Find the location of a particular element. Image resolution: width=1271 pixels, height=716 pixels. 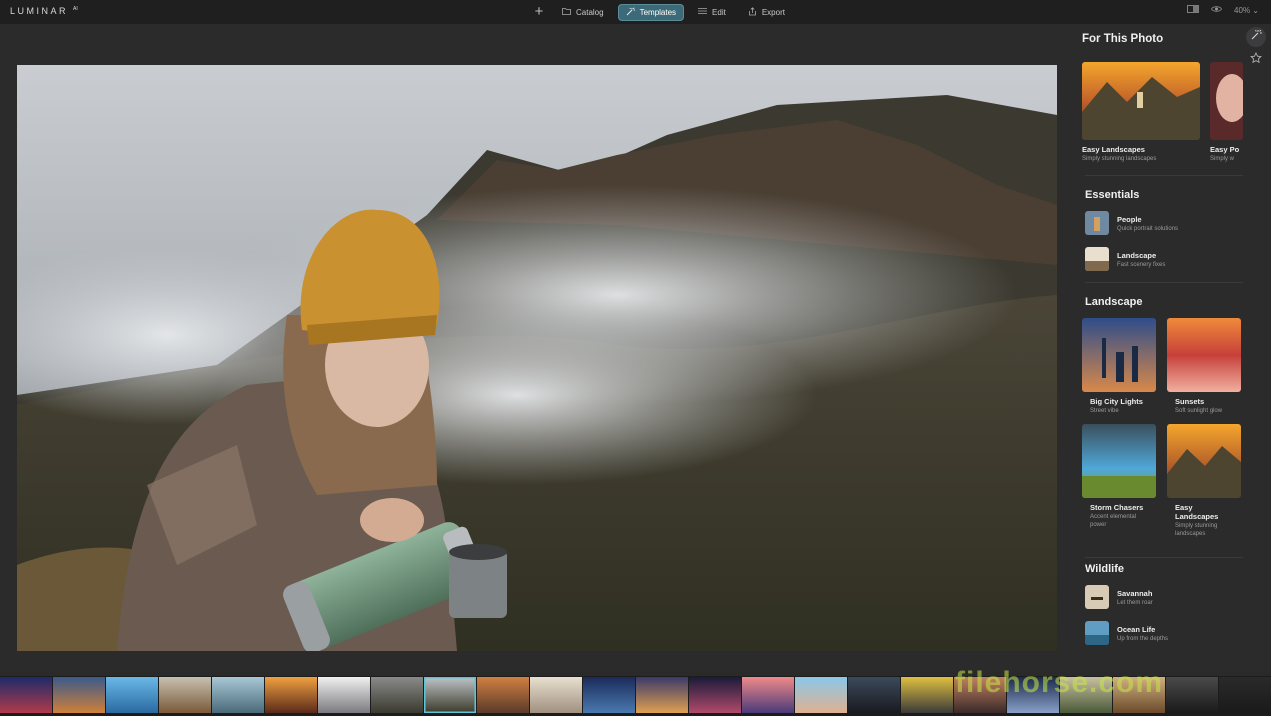

template-card-sunsets: Sunsets Soft sunlight glow is located at coordinates (1204, 366).